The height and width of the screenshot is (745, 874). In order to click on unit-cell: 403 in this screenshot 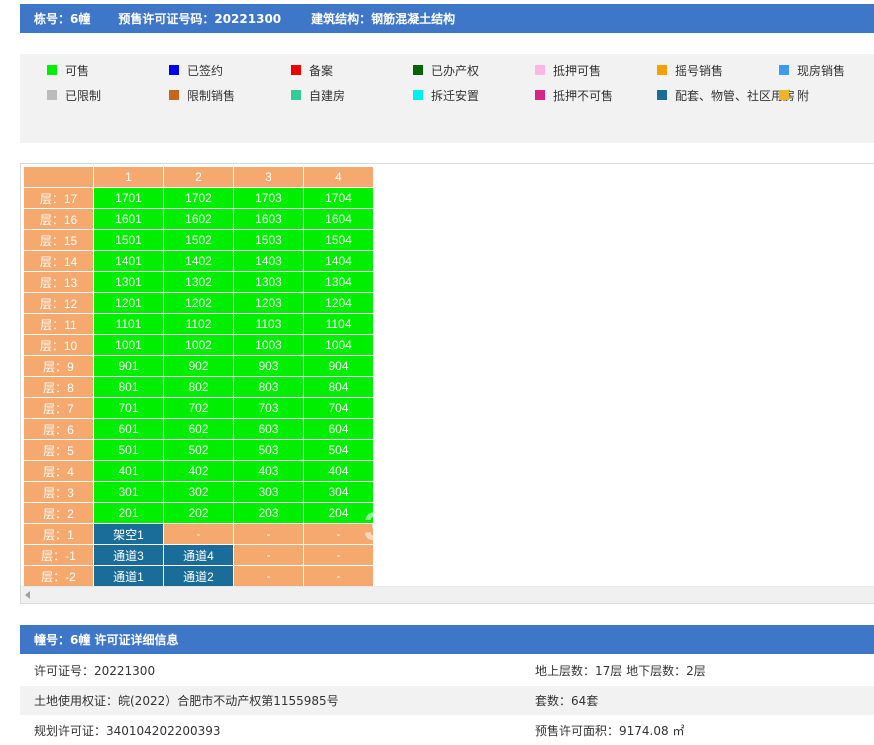, I will do `click(268, 471)`.